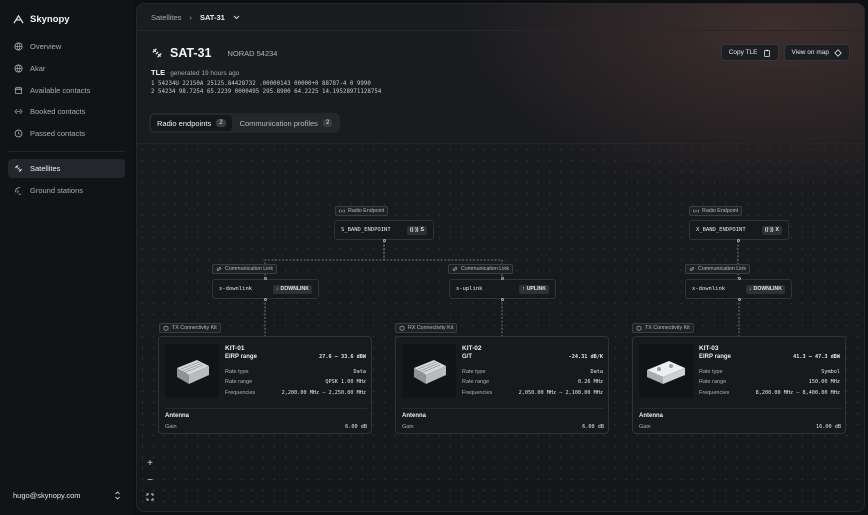 The width and height of the screenshot is (868, 515). I want to click on copy-tle-label: Copy TLE, so click(743, 52).